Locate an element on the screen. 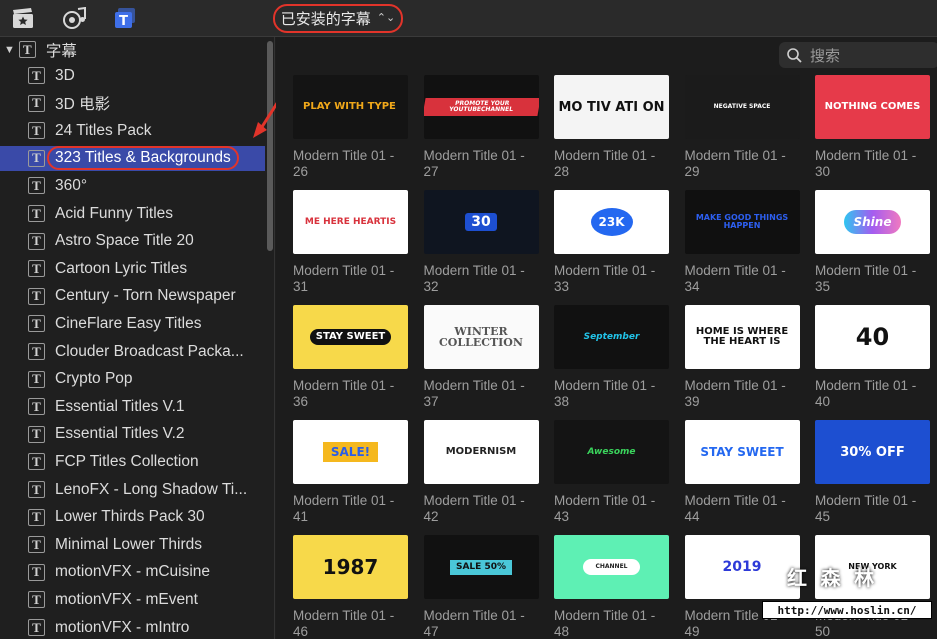 The width and height of the screenshot is (937, 639). title-thumbnail: Shine is located at coordinates (872, 222).